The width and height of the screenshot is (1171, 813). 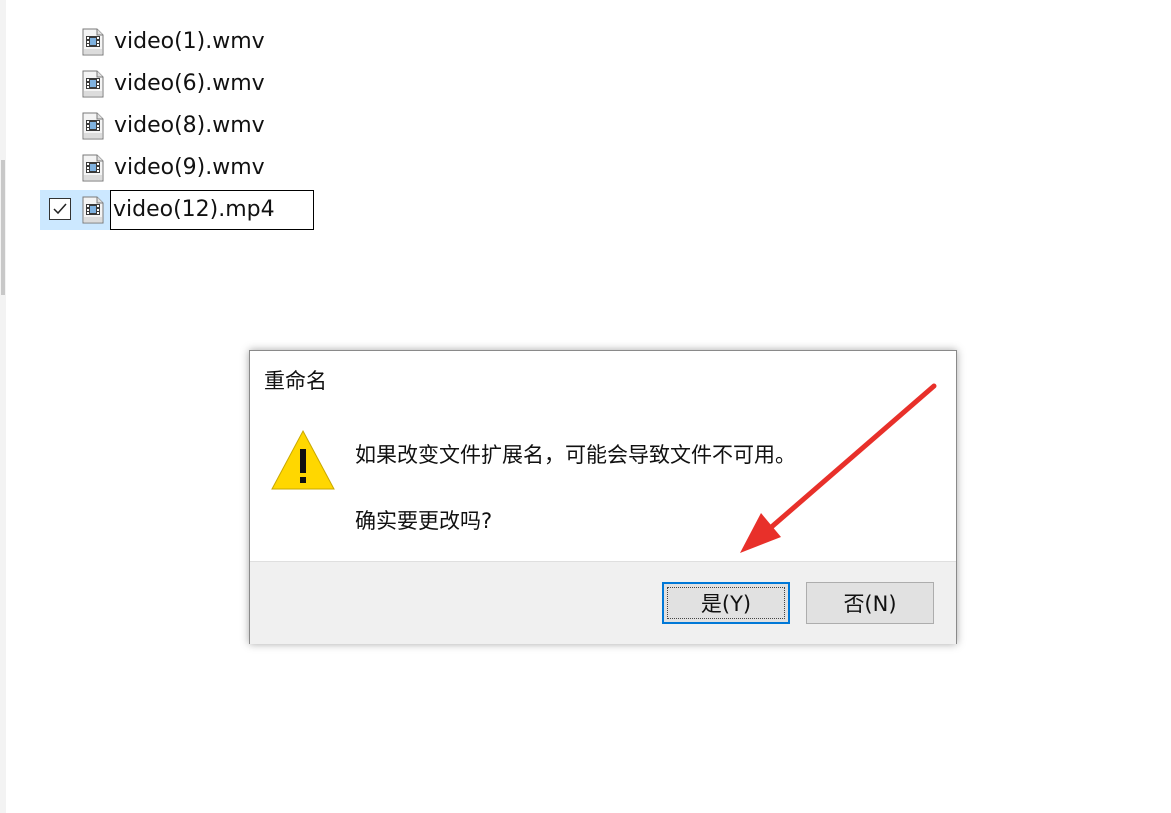 What do you see at coordinates (424, 521) in the screenshot?
I see `dialog-question: 确实要更改吗?` at bounding box center [424, 521].